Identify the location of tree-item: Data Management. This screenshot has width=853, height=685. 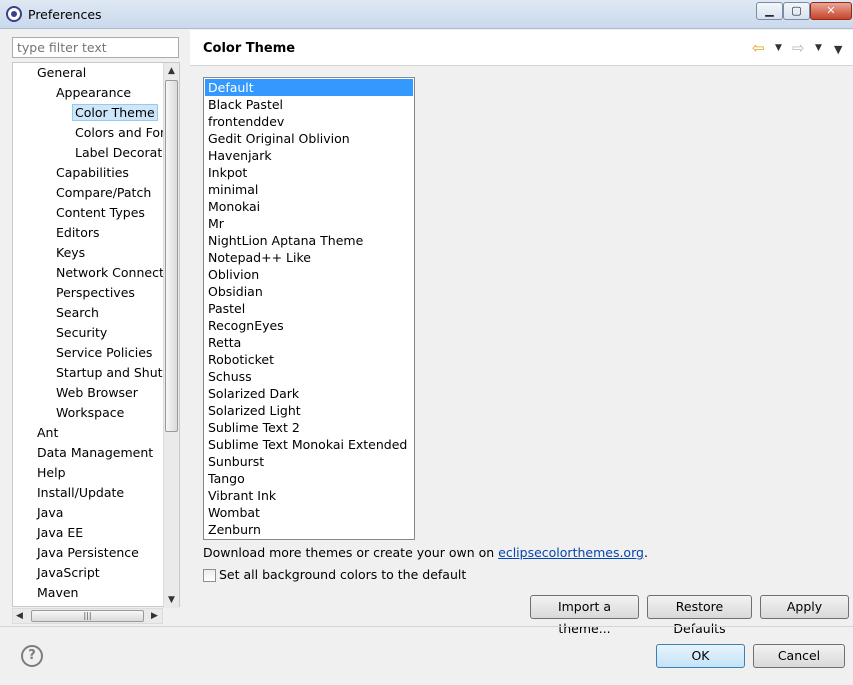
(95, 453).